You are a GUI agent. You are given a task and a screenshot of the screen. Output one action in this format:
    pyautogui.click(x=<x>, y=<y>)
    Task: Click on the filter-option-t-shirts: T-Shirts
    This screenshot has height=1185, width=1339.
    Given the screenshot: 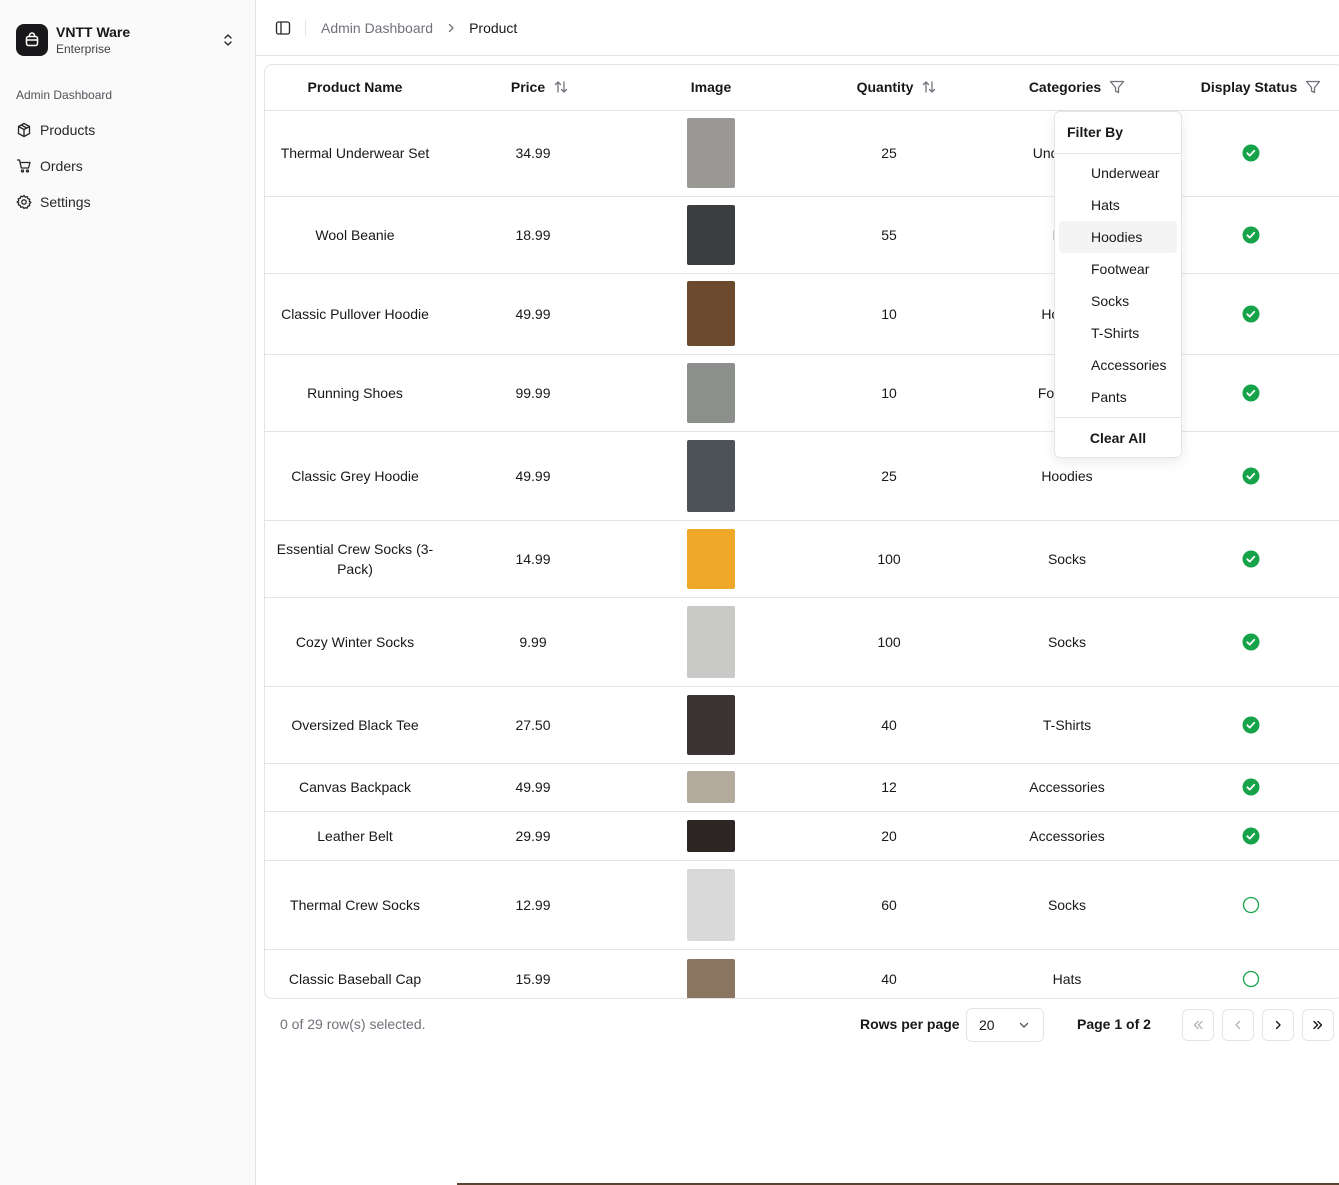 What is the action you would take?
    pyautogui.click(x=1118, y=333)
    